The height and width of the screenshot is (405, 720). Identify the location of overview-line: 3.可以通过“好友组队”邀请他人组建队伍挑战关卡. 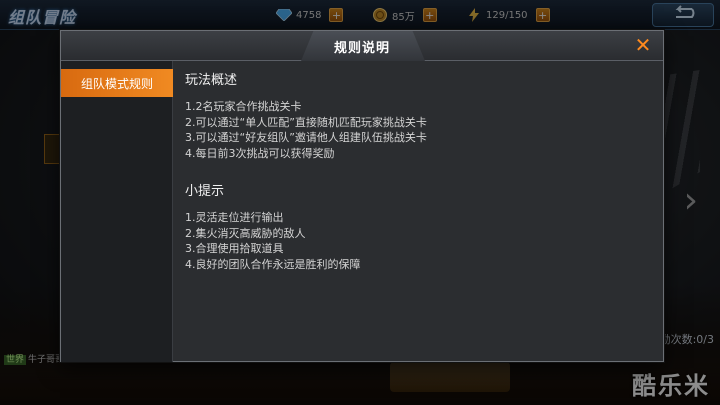
(306, 137).